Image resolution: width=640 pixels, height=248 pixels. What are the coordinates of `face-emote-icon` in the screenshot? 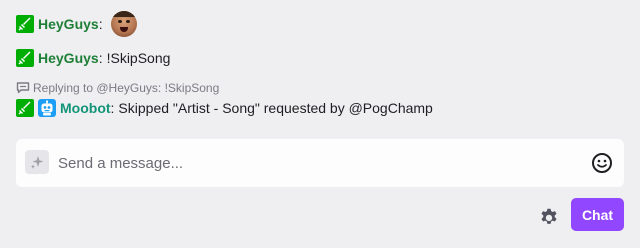 It's located at (123, 24).